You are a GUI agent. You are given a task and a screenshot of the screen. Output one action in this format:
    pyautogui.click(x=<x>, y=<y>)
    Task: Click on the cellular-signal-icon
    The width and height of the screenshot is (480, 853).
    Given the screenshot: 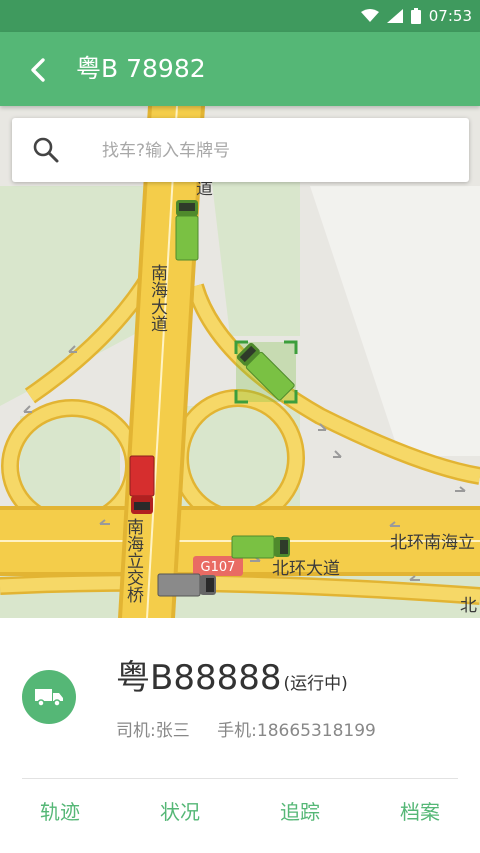 What is the action you would take?
    pyautogui.click(x=394, y=16)
    